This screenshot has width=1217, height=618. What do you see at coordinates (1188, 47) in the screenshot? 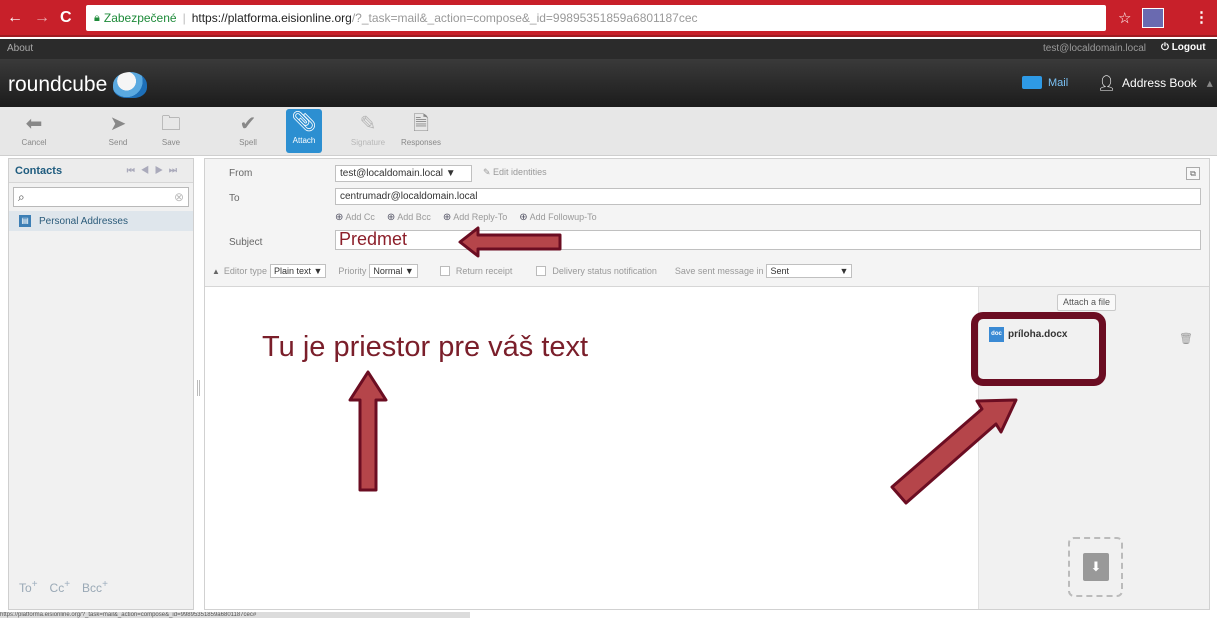
I see `logout-label: Logout` at bounding box center [1188, 47].